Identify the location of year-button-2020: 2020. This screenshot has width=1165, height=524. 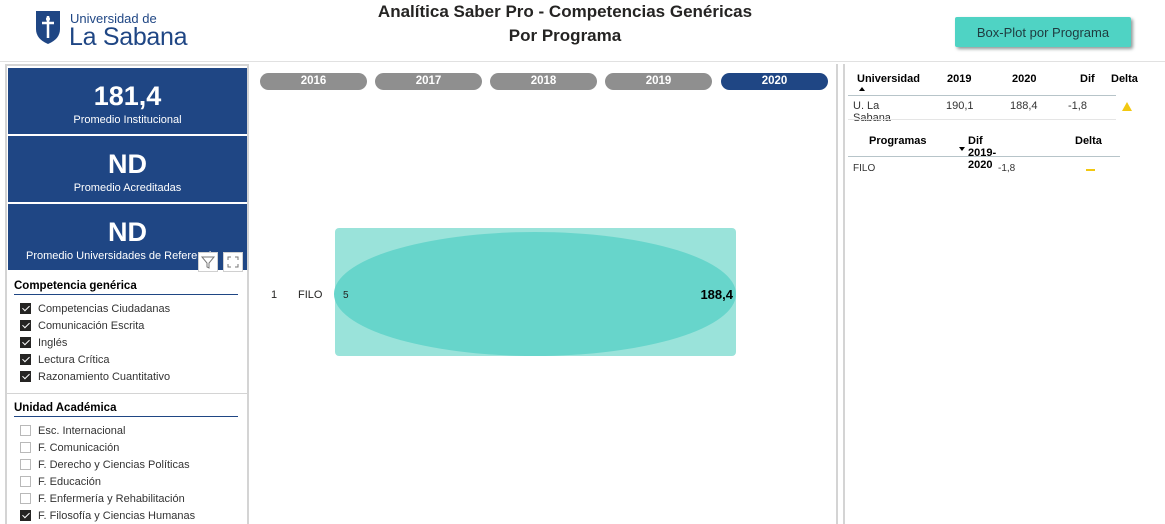
(774, 81).